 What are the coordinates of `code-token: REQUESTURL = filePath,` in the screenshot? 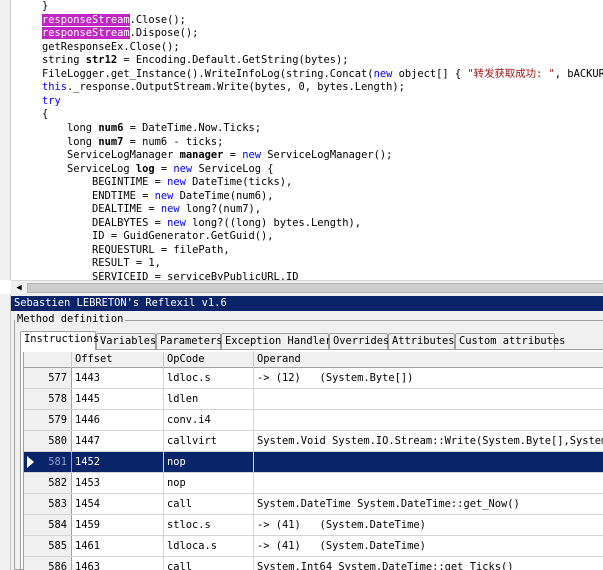 It's located at (136, 249).